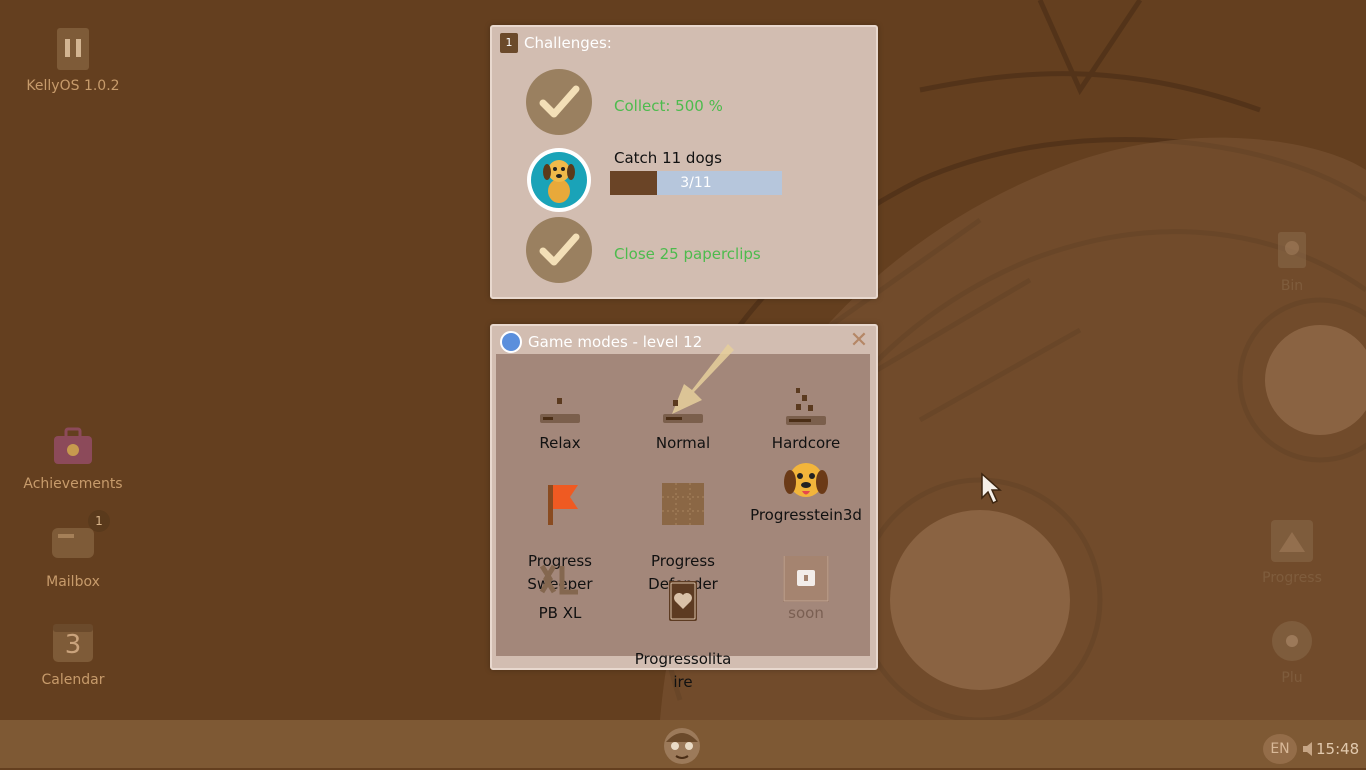 The image size is (1366, 770). Describe the element at coordinates (668, 106) in the screenshot. I see `challenge-text: Collect: 500 %` at that location.